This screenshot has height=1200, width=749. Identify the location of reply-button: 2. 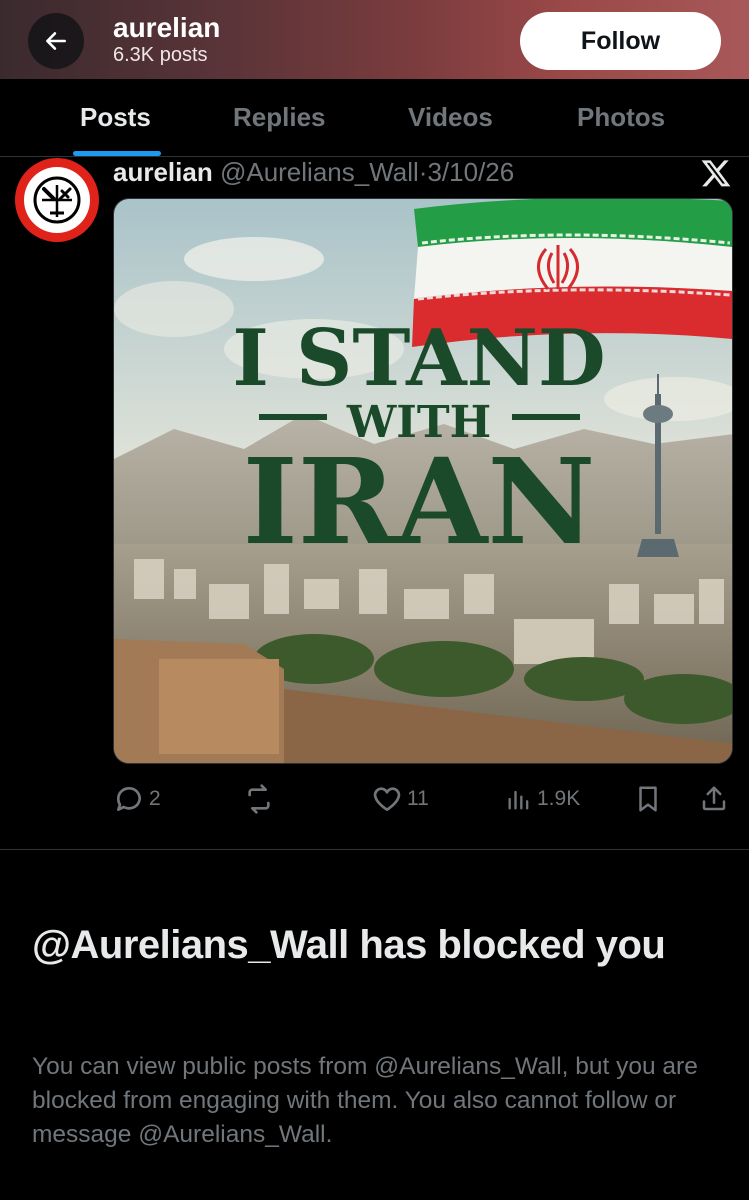
(137, 799).